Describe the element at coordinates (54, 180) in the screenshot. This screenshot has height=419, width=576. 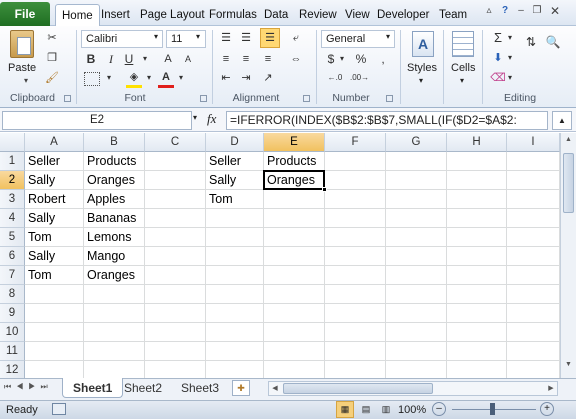
I see `cell-a2: Sally` at that location.